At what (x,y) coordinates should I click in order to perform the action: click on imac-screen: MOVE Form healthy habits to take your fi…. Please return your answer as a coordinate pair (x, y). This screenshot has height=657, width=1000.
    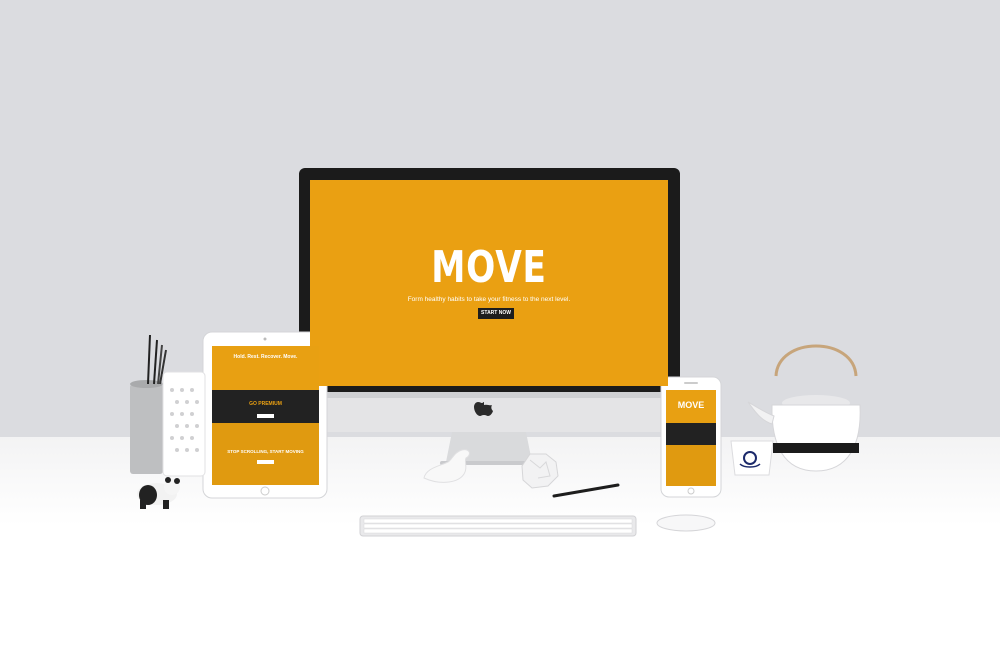
    Looking at the image, I should click on (489, 283).